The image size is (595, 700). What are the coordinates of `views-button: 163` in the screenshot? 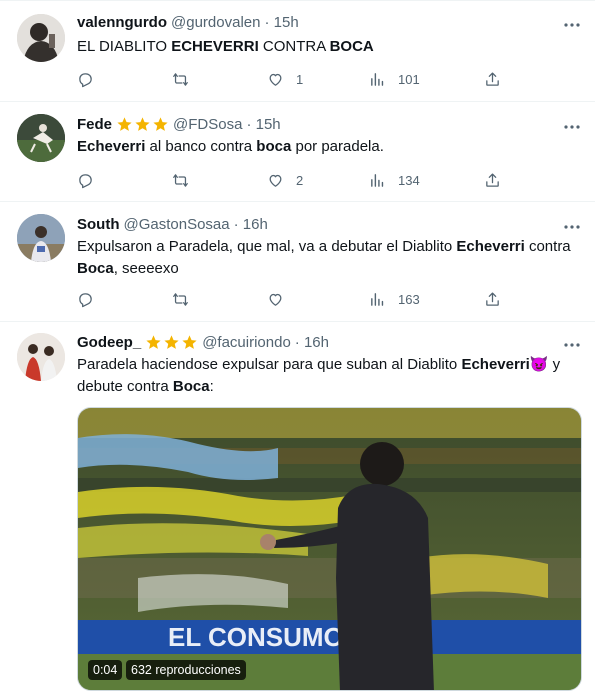 It's located at (394, 299).